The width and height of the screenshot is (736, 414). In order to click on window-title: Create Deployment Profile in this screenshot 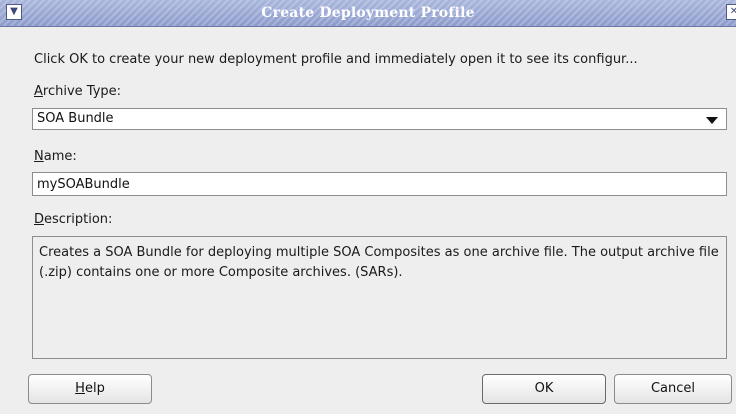, I will do `click(368, 13)`.